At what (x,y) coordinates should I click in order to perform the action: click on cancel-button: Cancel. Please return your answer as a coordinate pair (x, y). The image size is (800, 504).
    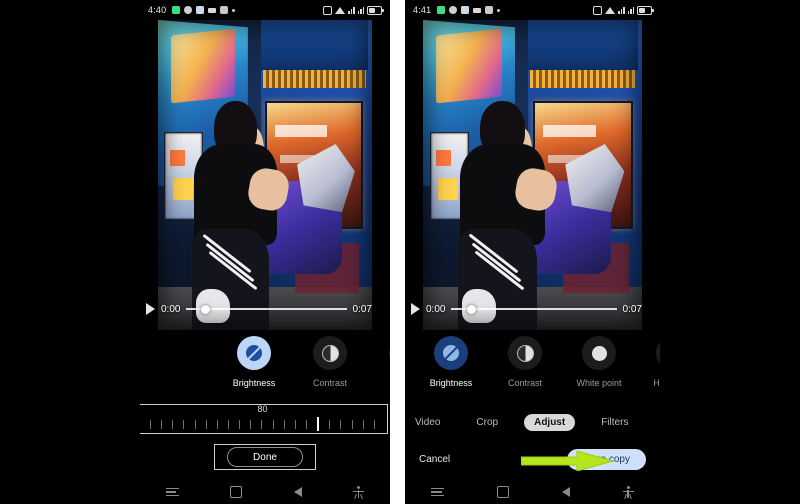
    Looking at the image, I should click on (434, 459).